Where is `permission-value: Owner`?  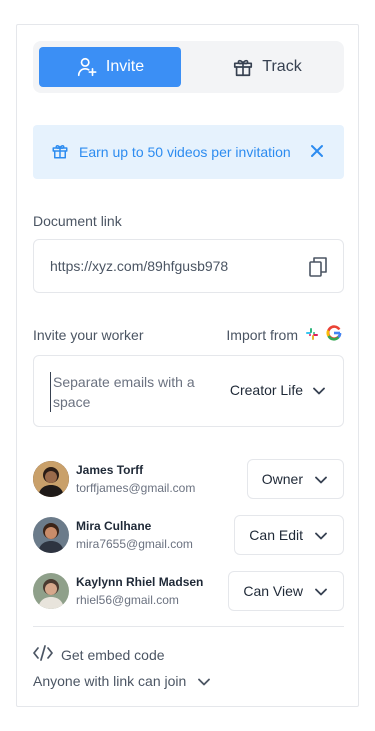 permission-value: Owner is located at coordinates (282, 479).